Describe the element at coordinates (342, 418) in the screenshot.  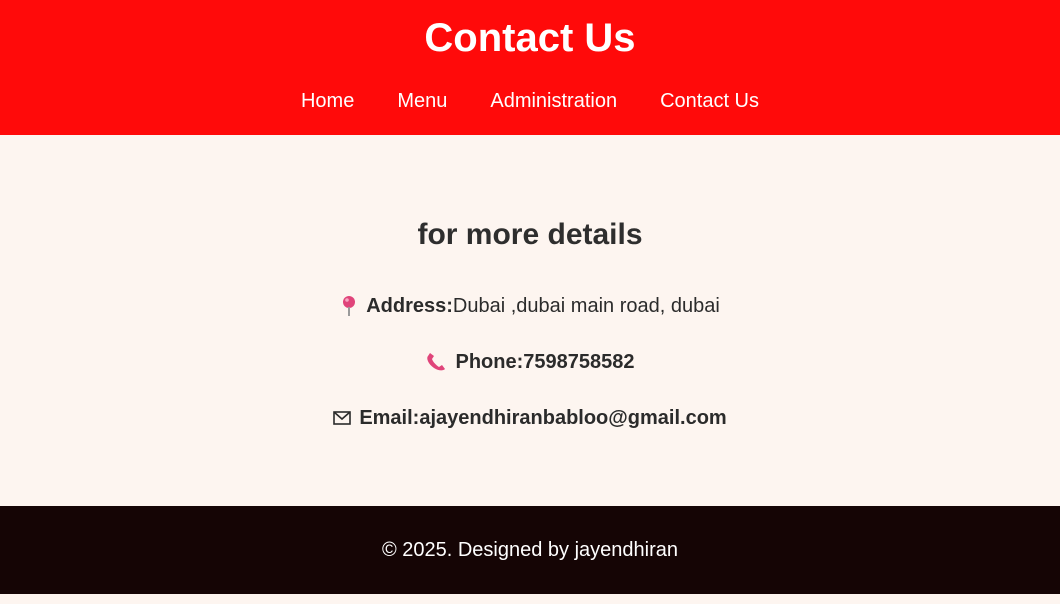
I see `envelope-icon` at that location.